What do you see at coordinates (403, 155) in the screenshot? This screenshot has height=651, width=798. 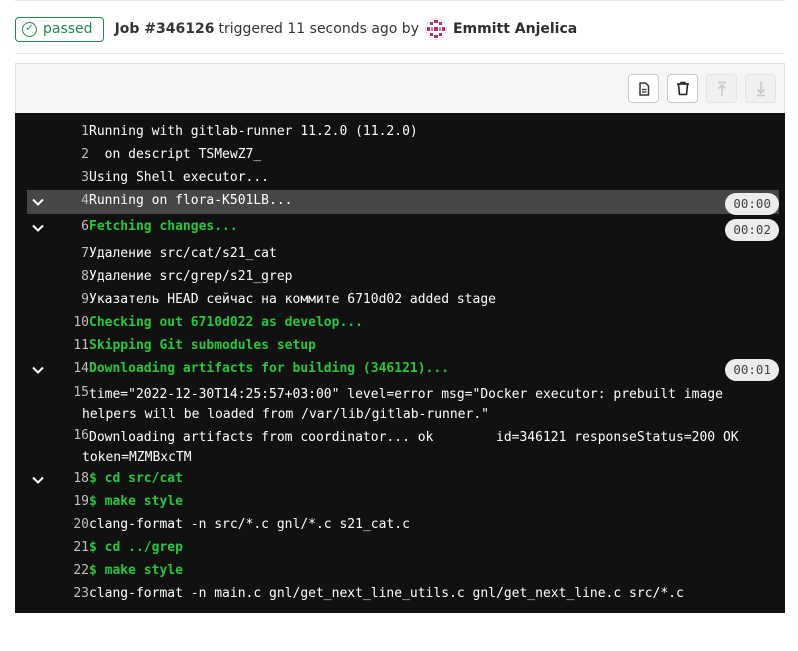 I see `log-line: 2 on descript TSMewZ7_` at bounding box center [403, 155].